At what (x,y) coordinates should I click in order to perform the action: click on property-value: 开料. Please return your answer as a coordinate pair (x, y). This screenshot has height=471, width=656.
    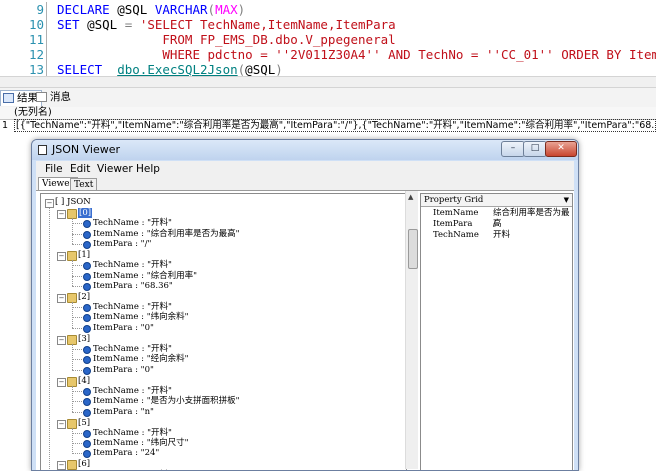
    Looking at the image, I should click on (501, 235).